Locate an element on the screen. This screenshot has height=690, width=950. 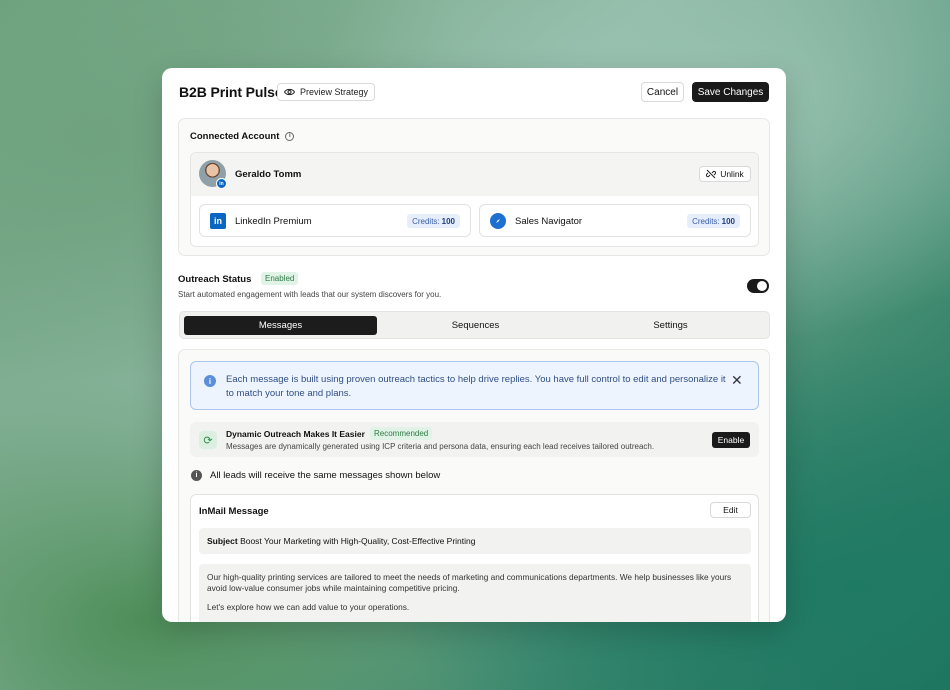
connected-account-heading: Connected Account i is located at coordinates (242, 136).